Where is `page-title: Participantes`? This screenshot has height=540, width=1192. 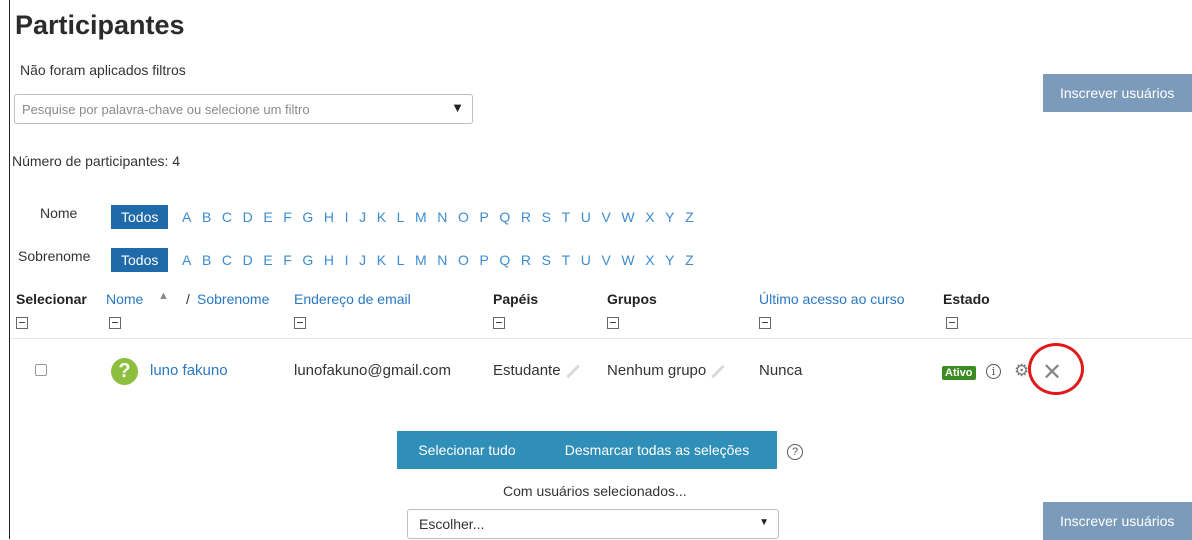
page-title: Participantes is located at coordinates (100, 25).